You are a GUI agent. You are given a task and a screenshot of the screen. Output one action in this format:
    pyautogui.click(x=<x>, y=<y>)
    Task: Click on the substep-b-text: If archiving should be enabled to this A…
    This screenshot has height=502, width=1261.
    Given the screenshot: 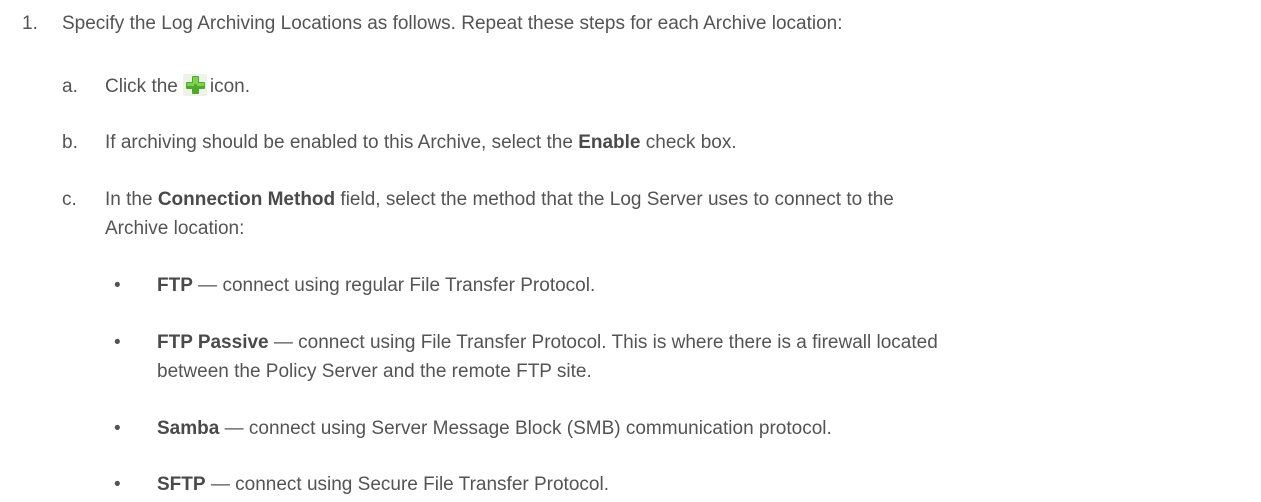 What is the action you would take?
    pyautogui.click(x=635, y=142)
    